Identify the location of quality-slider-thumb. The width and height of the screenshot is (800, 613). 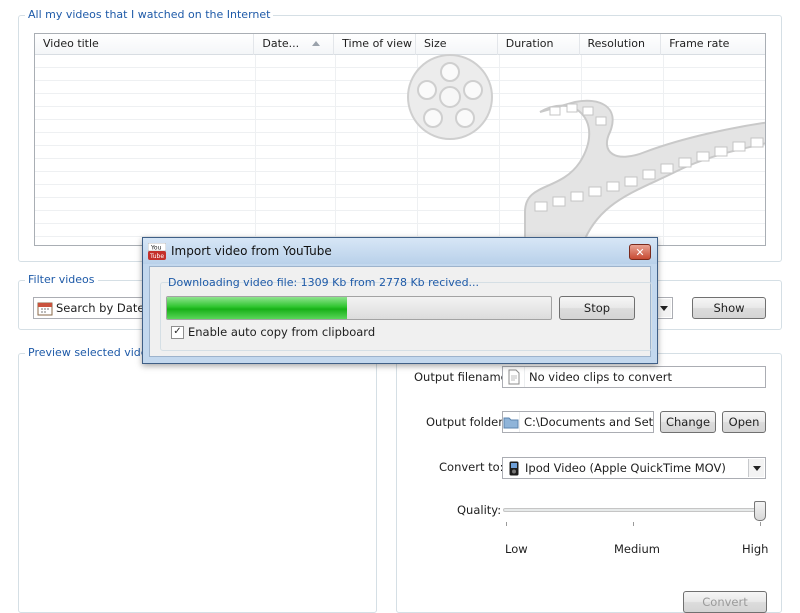
(760, 511).